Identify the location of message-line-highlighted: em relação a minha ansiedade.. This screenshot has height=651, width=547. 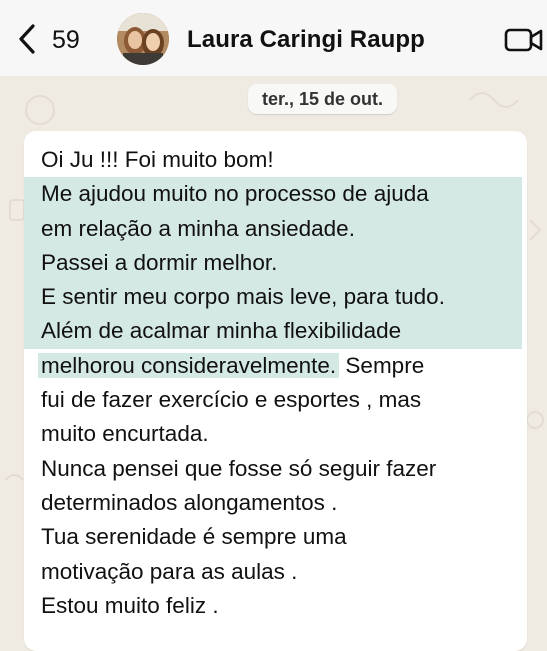
(273, 228).